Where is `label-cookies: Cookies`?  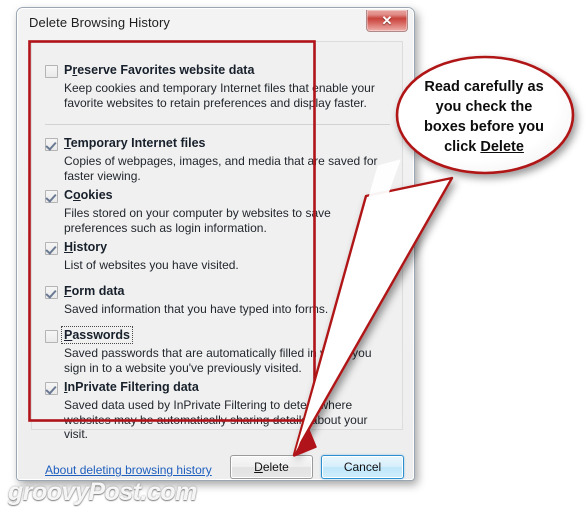
label-cookies: Cookies is located at coordinates (88, 195).